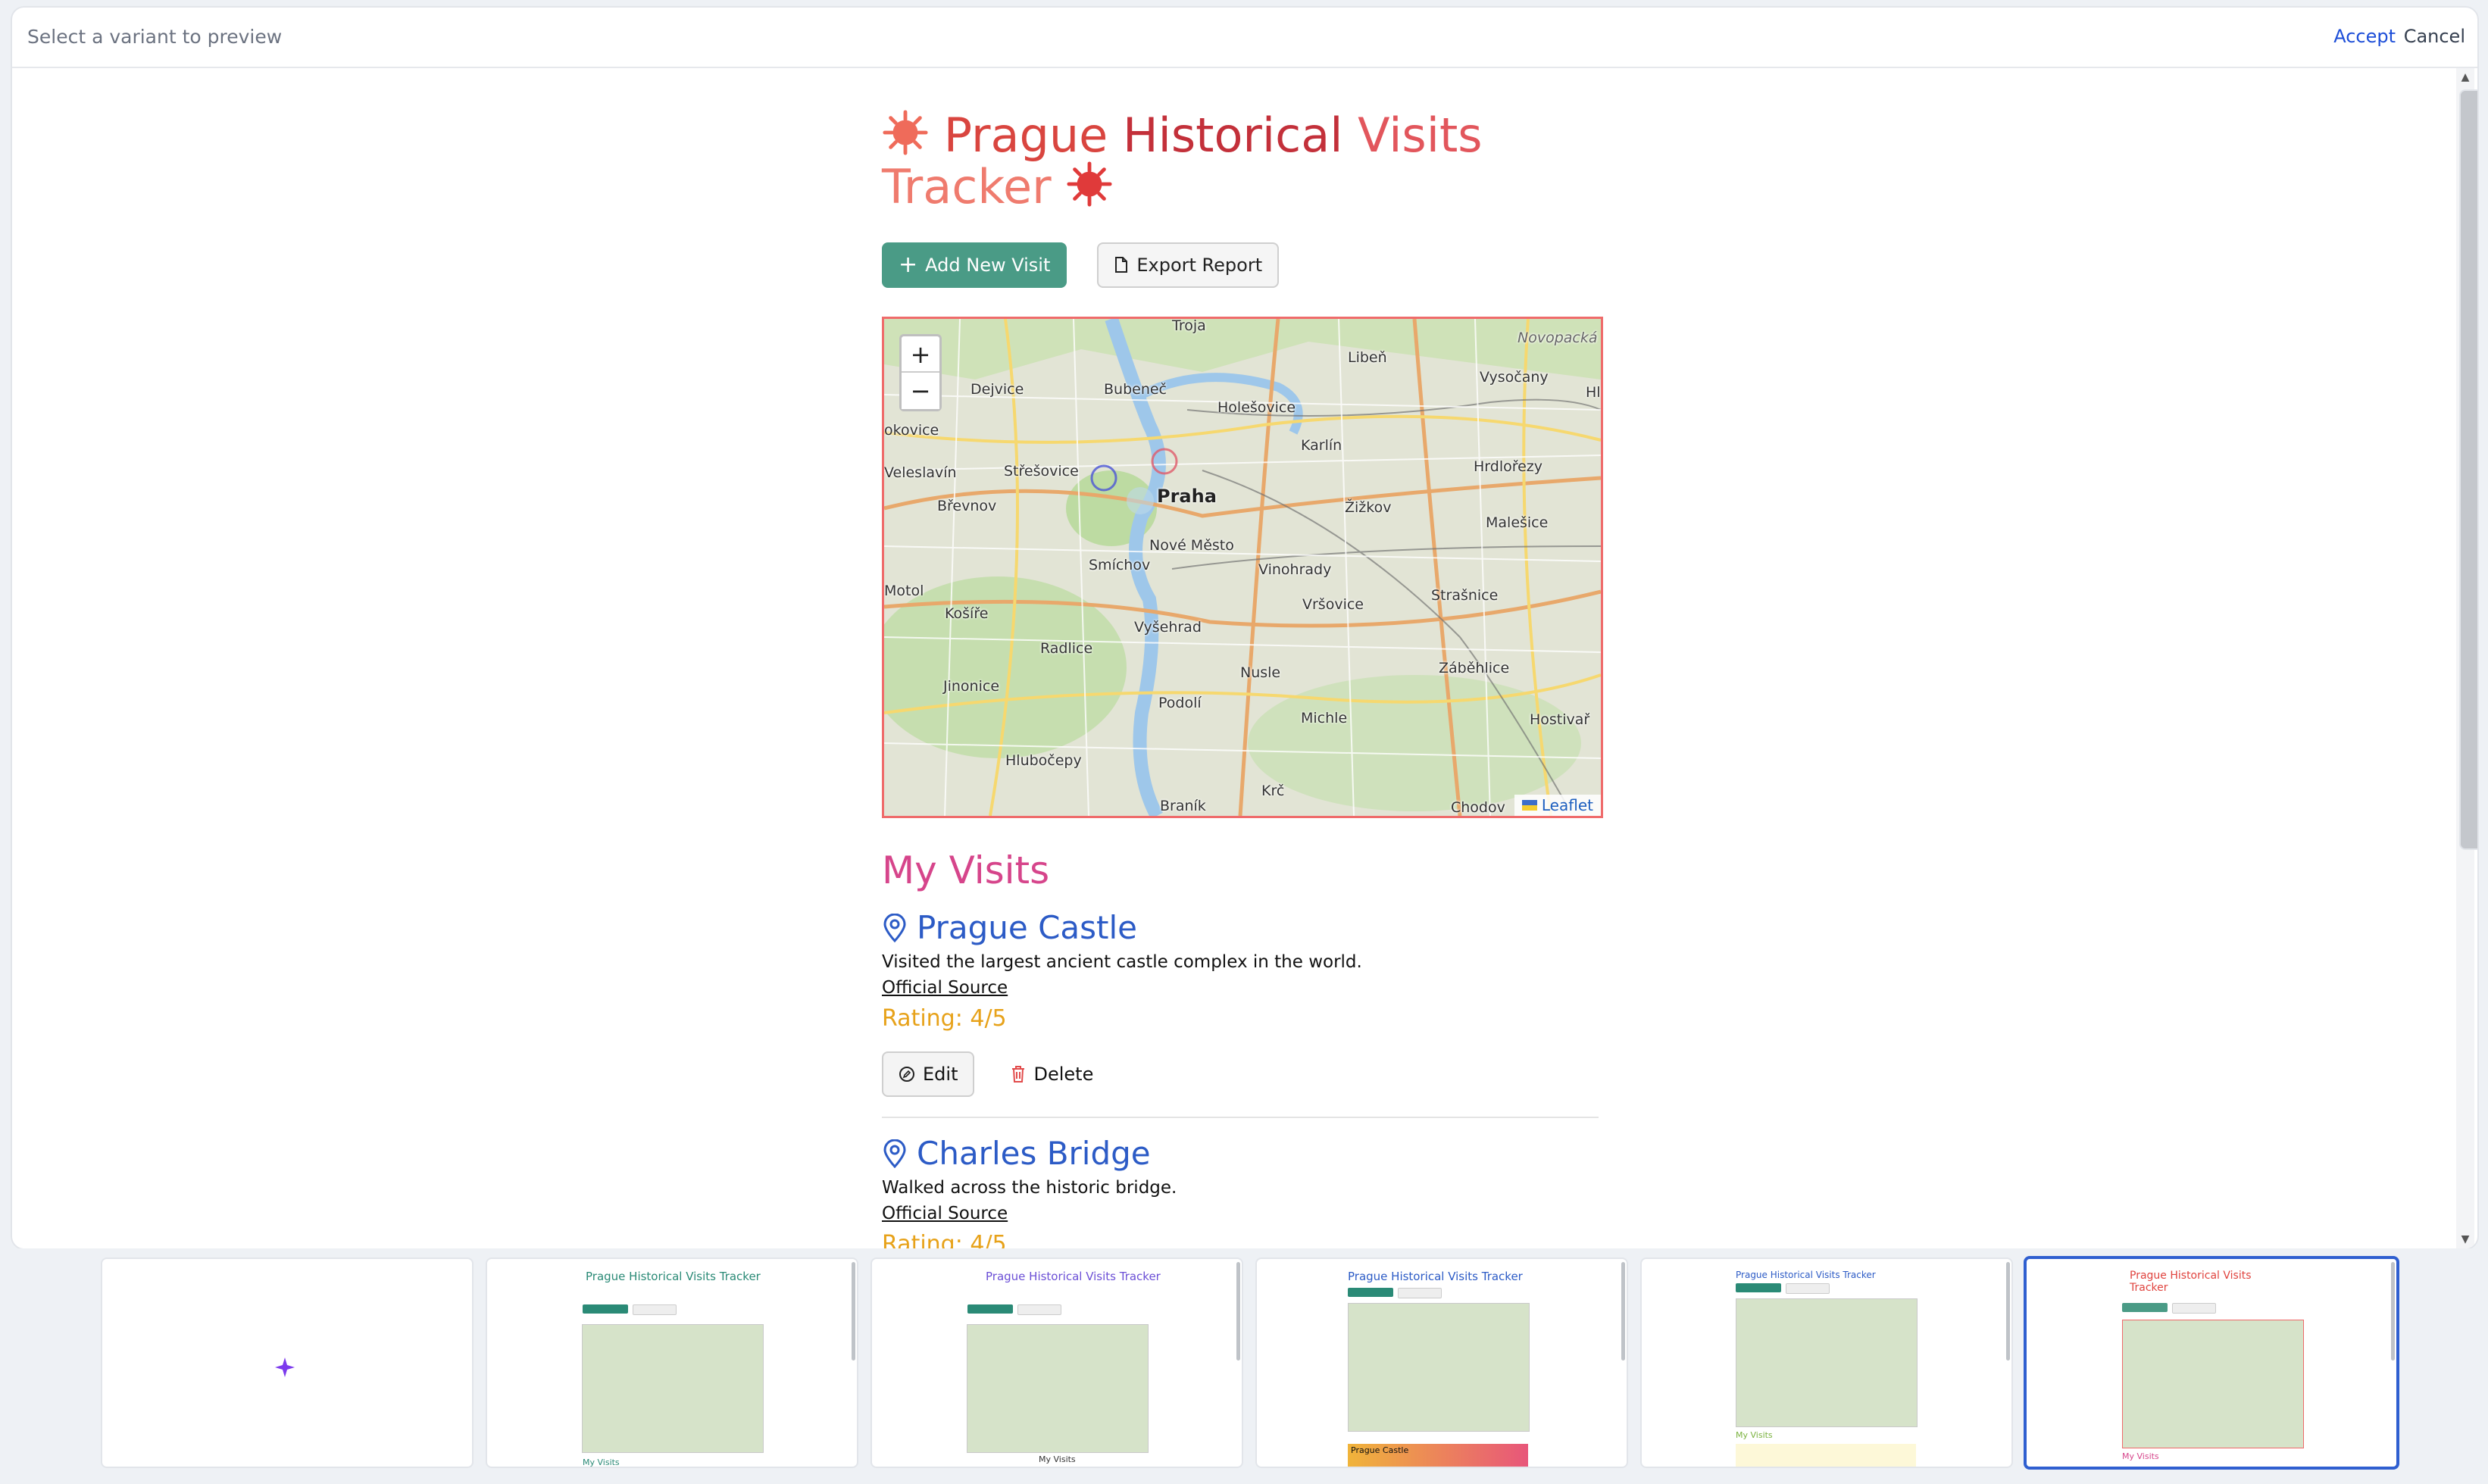 This screenshot has width=2488, height=1484. What do you see at coordinates (2434, 36) in the screenshot?
I see `cancel-button: Cancel` at bounding box center [2434, 36].